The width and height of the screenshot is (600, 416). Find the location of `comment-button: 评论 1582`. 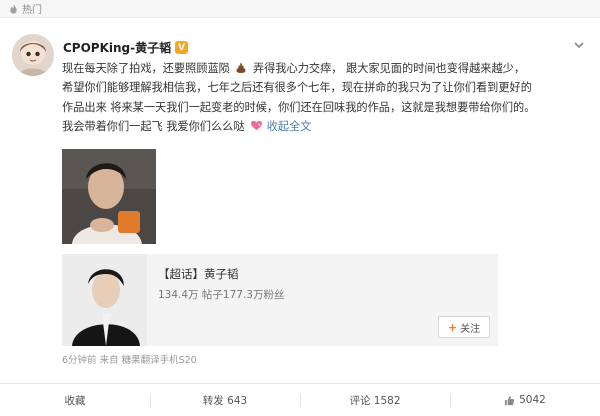

comment-button: 评论 1582 is located at coordinates (375, 400).